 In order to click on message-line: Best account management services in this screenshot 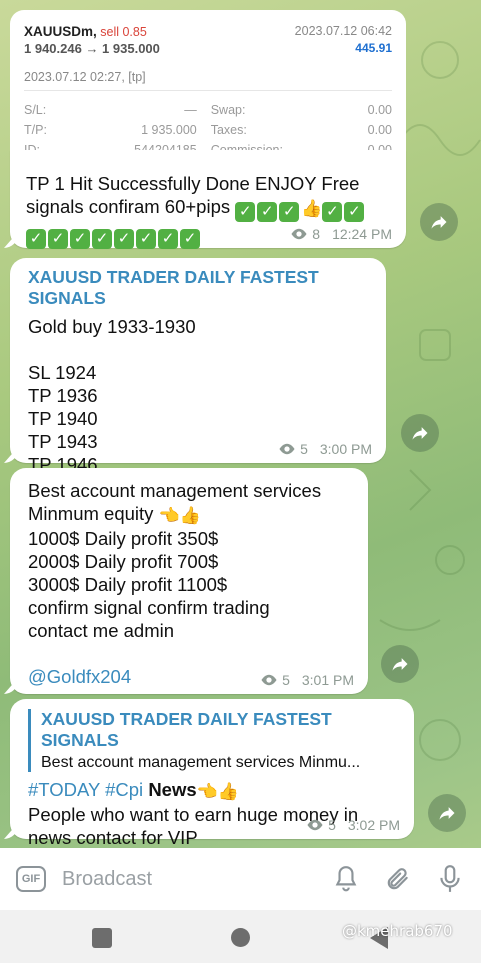, I will do `click(175, 490)`.